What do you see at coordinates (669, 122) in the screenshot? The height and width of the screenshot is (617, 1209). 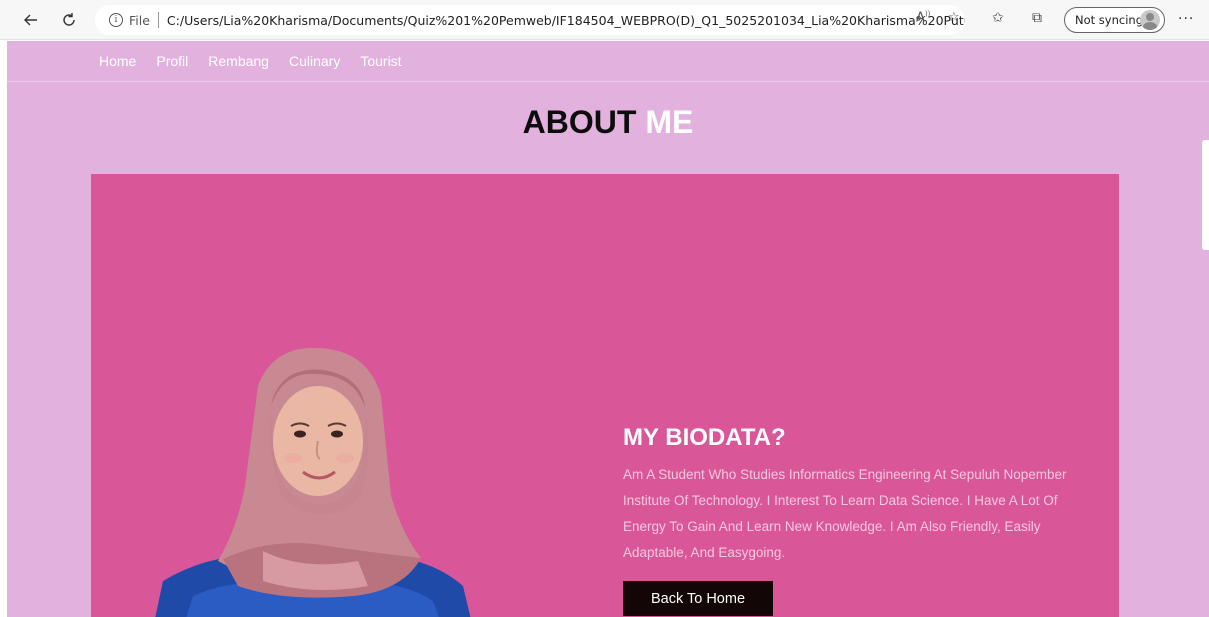 I see `title-accent-part: ME` at bounding box center [669, 122].